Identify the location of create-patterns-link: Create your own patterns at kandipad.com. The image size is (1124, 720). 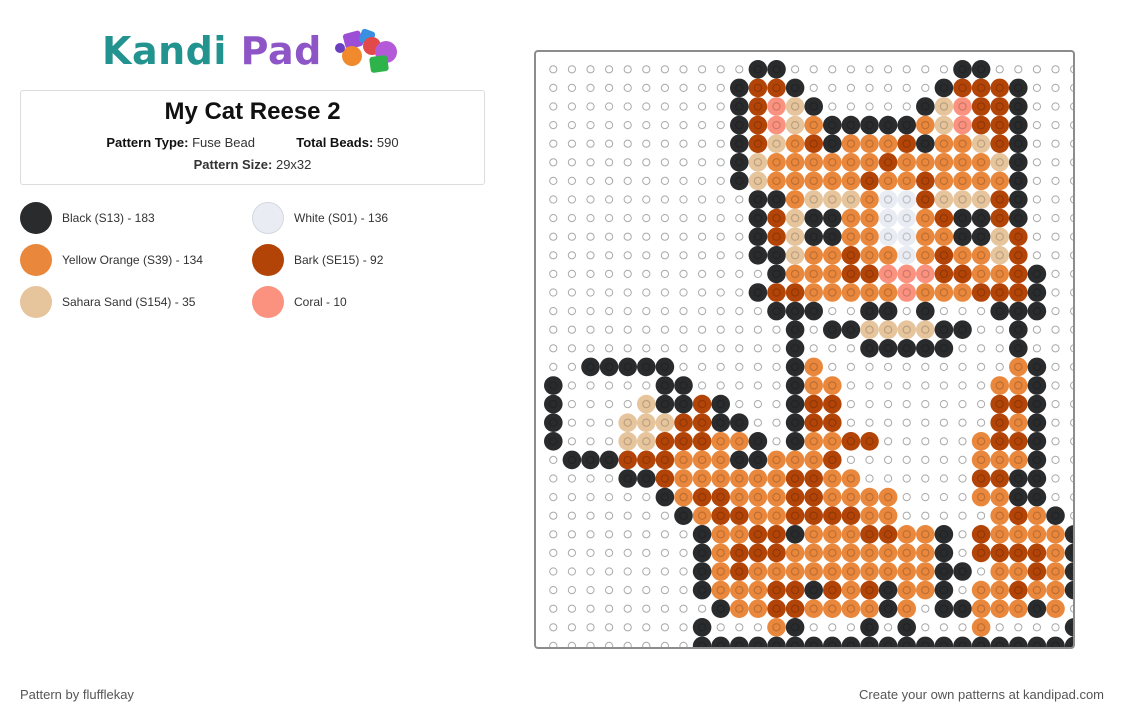
(981, 694).